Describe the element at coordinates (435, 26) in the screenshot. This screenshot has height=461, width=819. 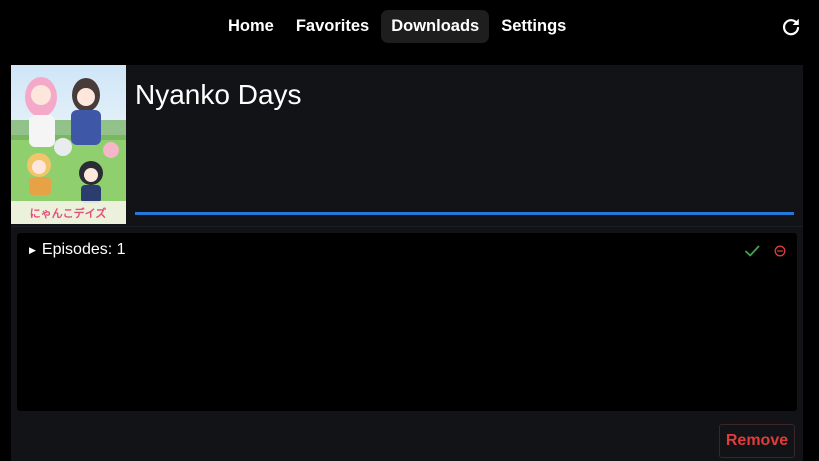
I see `nav-downloads: Downloads` at that location.